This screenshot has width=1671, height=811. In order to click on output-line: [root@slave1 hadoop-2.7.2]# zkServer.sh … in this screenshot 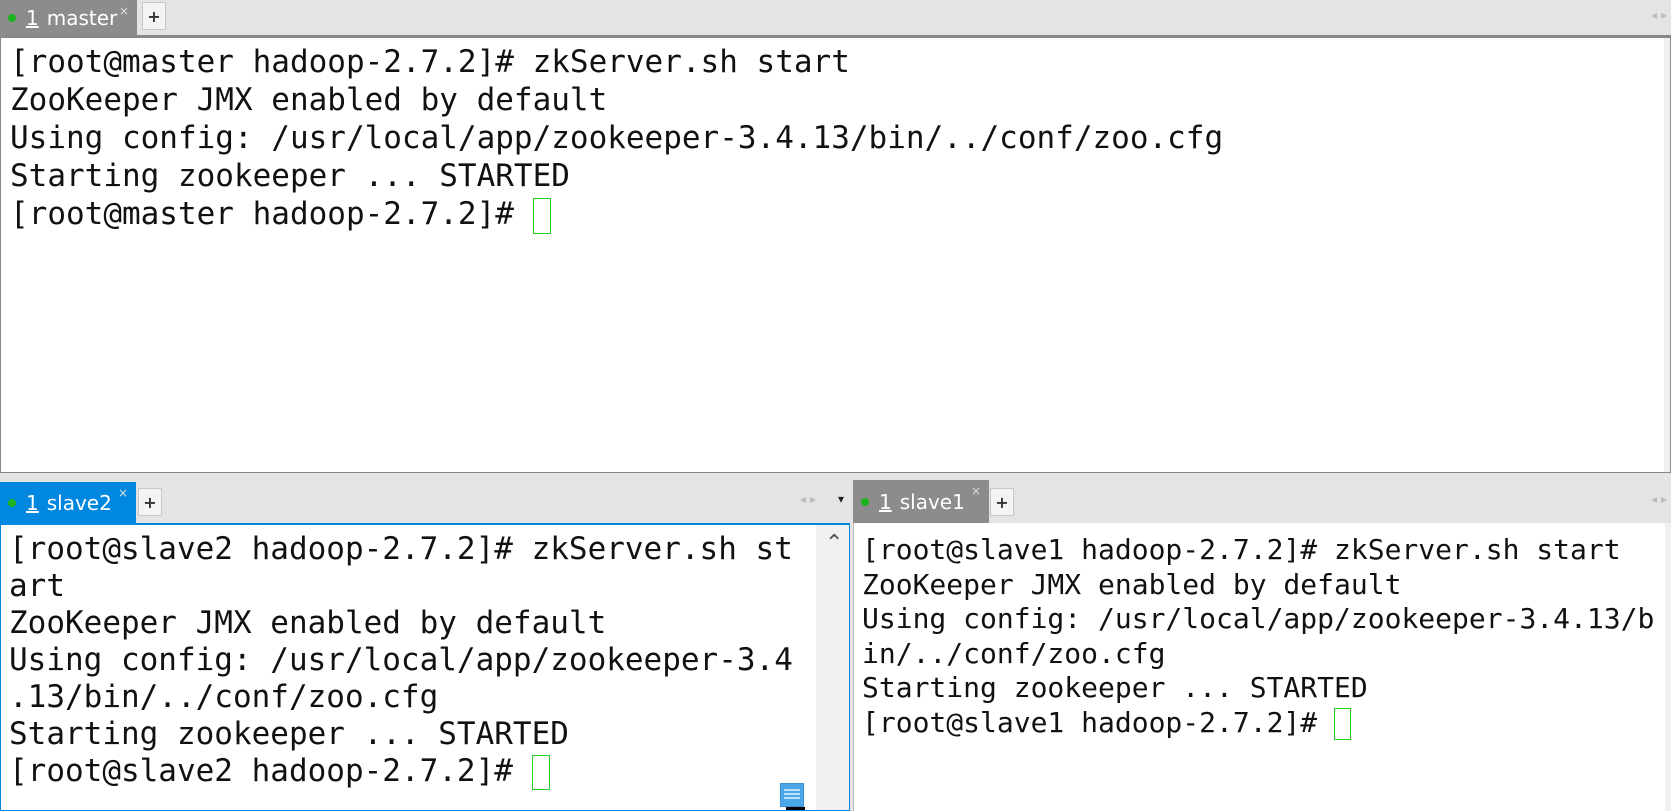, I will do `click(1241, 549)`.